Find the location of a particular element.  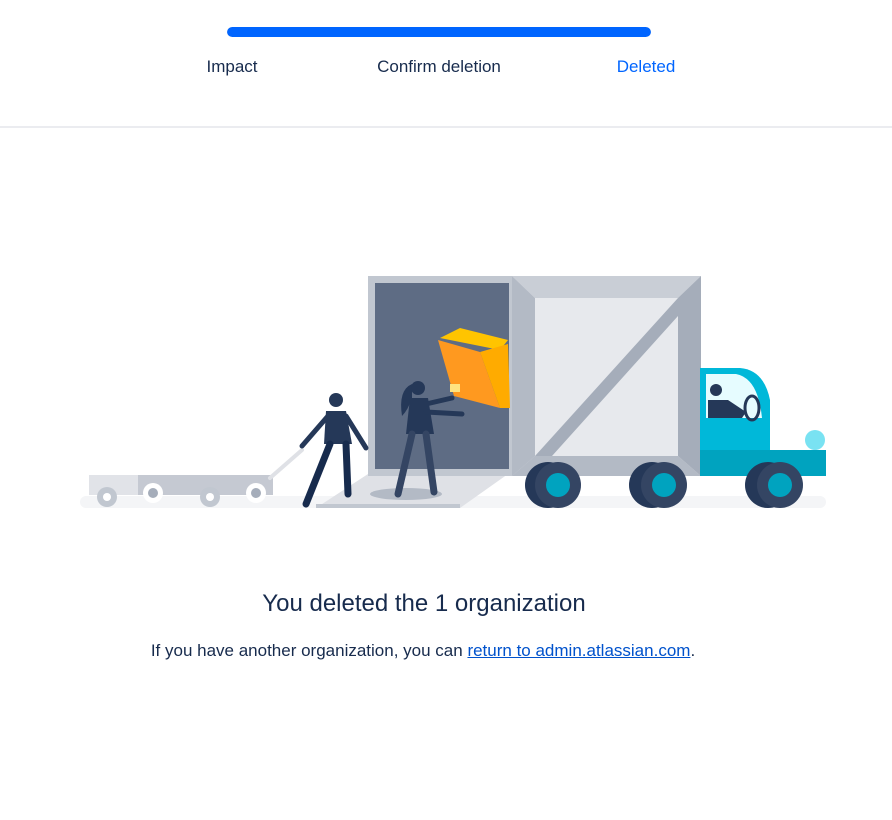

message-period: . is located at coordinates (693, 650).